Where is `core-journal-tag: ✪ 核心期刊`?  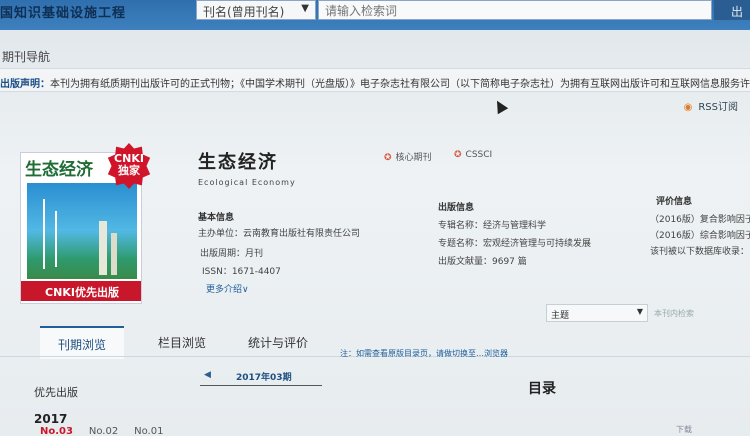 core-journal-tag: ✪ 核心期刊 is located at coordinates (408, 156).